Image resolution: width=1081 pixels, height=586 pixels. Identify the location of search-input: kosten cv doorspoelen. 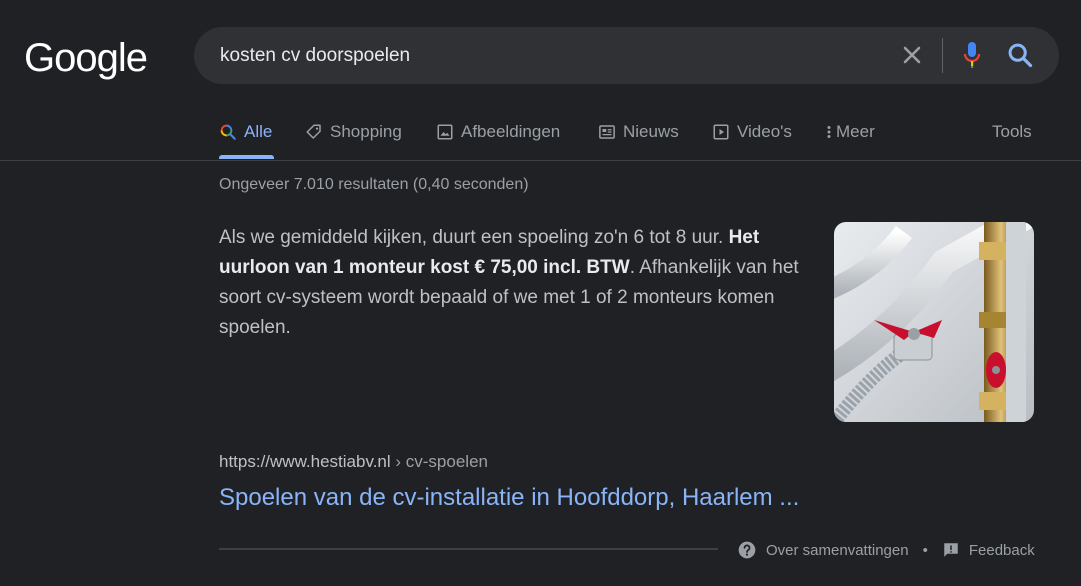
(315, 56).